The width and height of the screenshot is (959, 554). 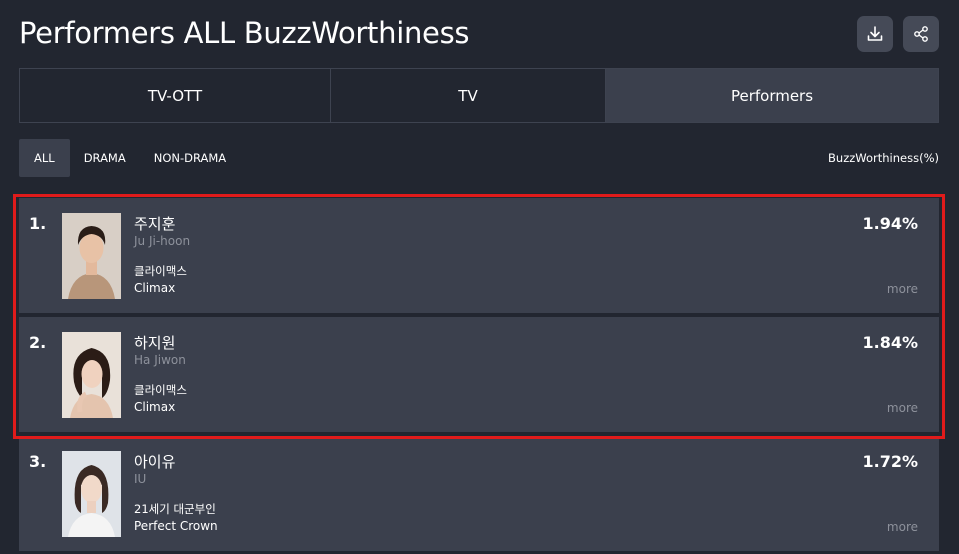 I want to click on tab-performers: Performers, so click(x=771, y=95).